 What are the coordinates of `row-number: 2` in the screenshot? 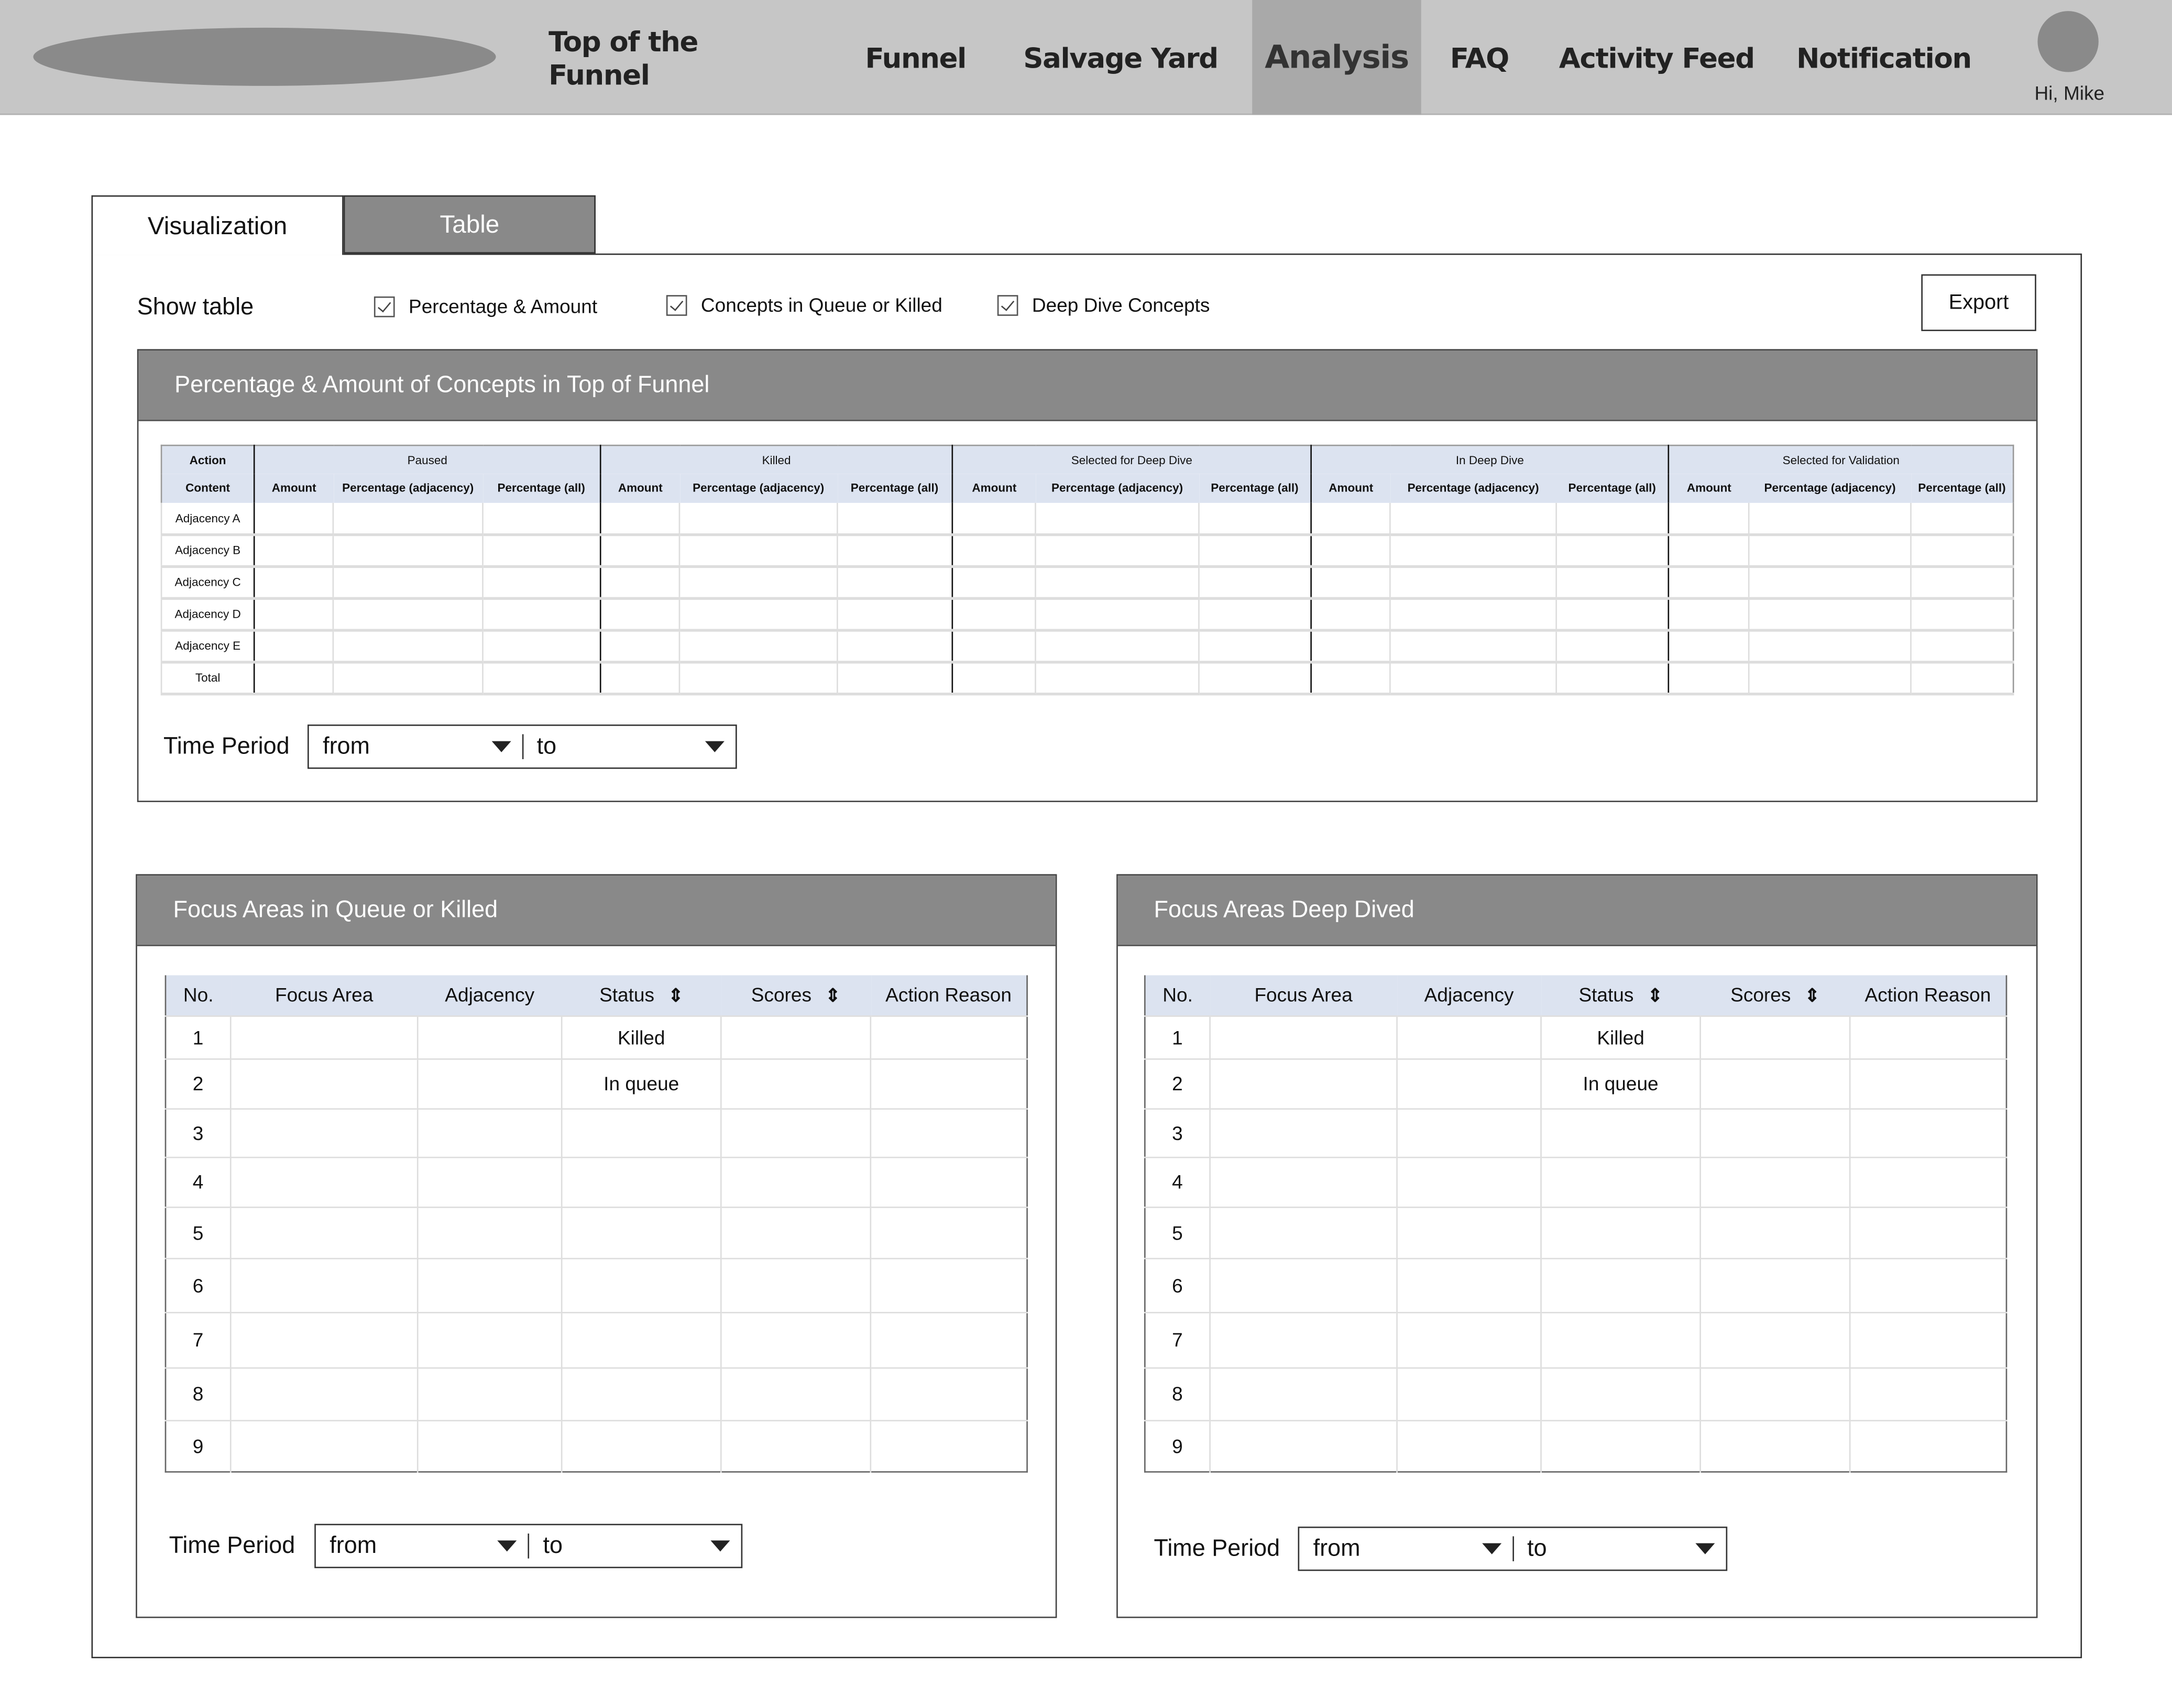 It's located at (198, 1083).